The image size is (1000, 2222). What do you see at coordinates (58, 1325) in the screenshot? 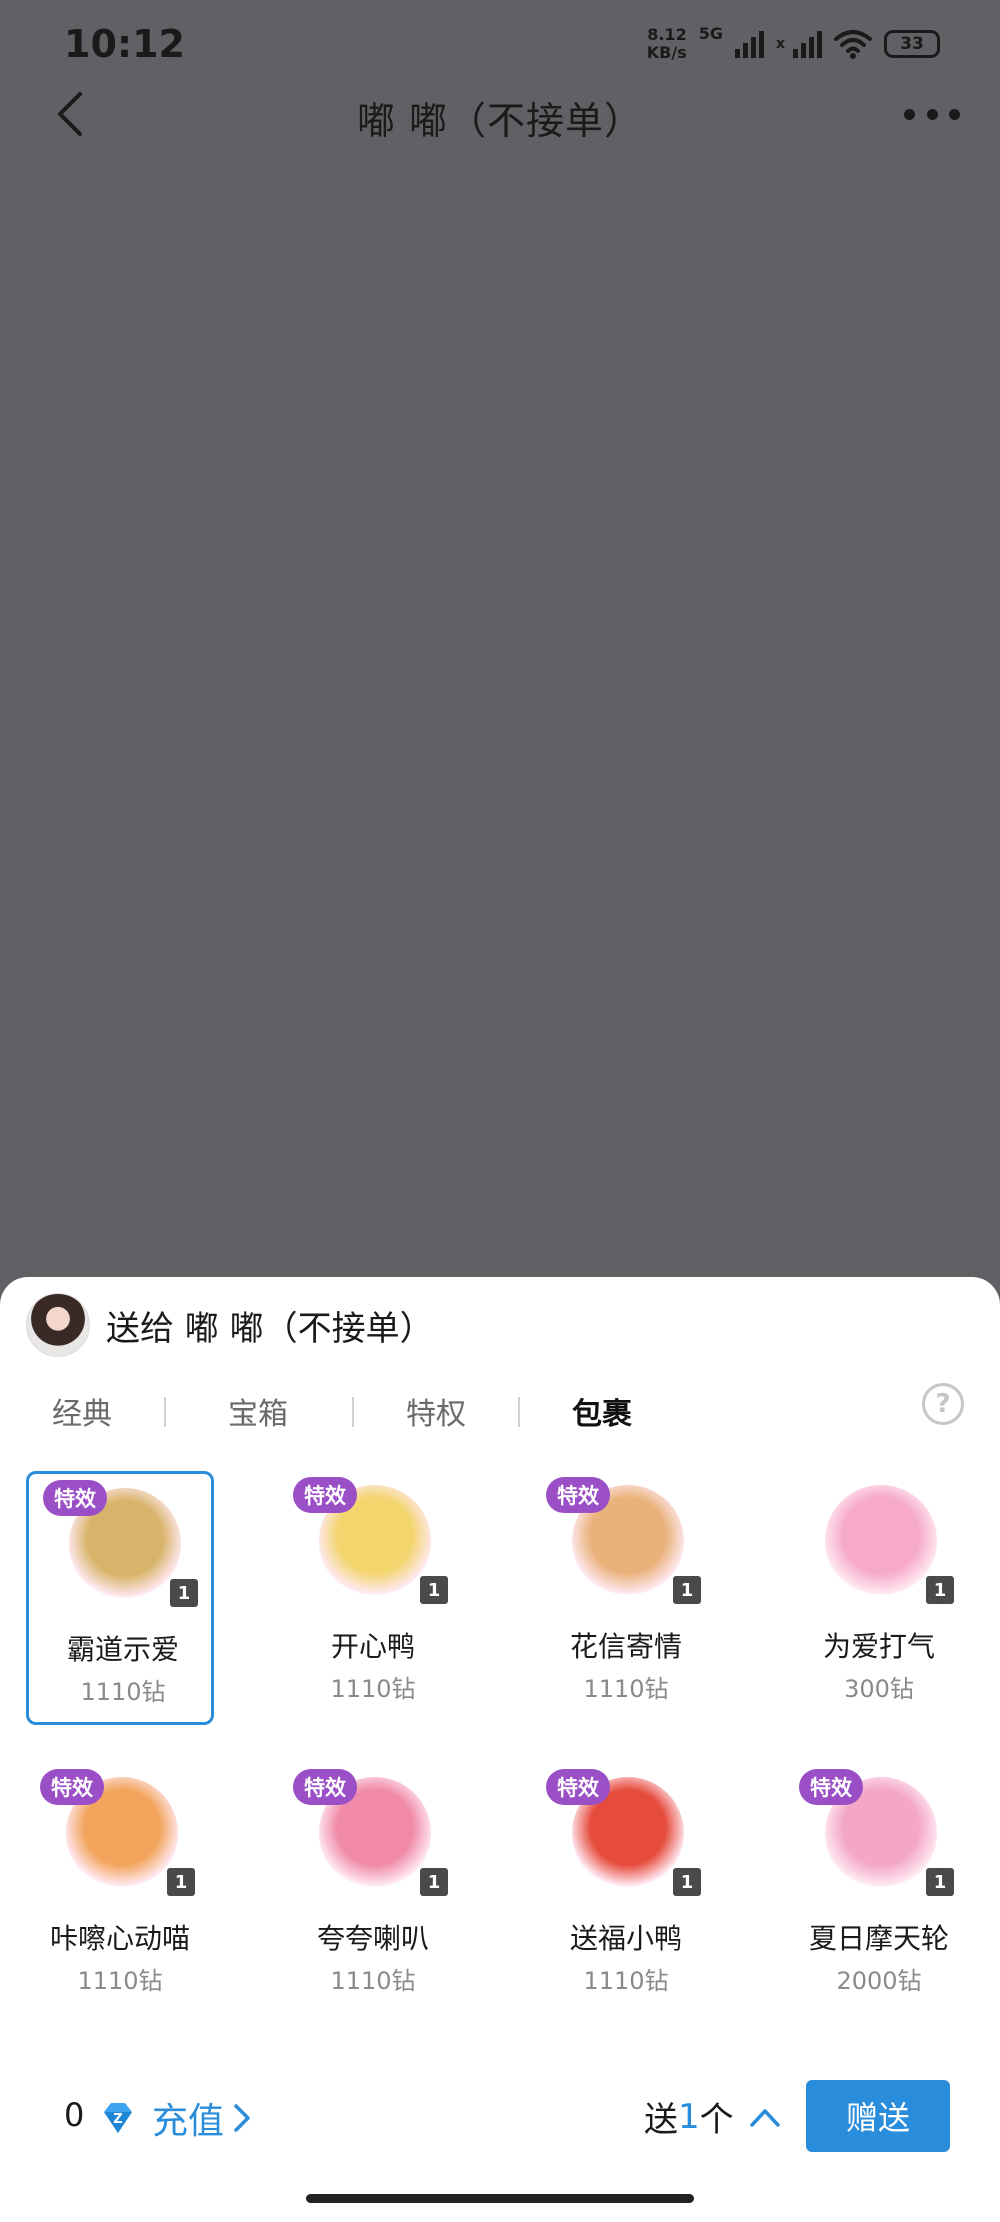
I see `avatar` at bounding box center [58, 1325].